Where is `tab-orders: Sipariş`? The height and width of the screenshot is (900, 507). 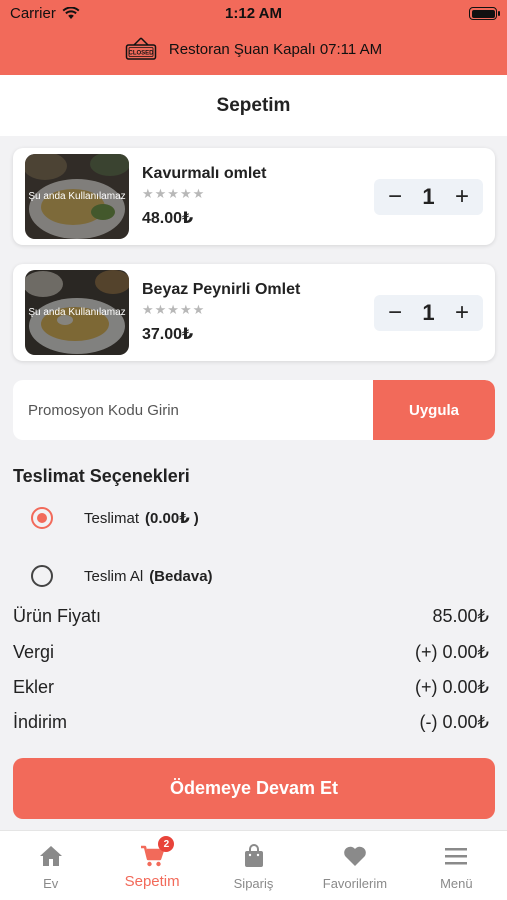 tab-orders: Sipariş is located at coordinates (253, 865).